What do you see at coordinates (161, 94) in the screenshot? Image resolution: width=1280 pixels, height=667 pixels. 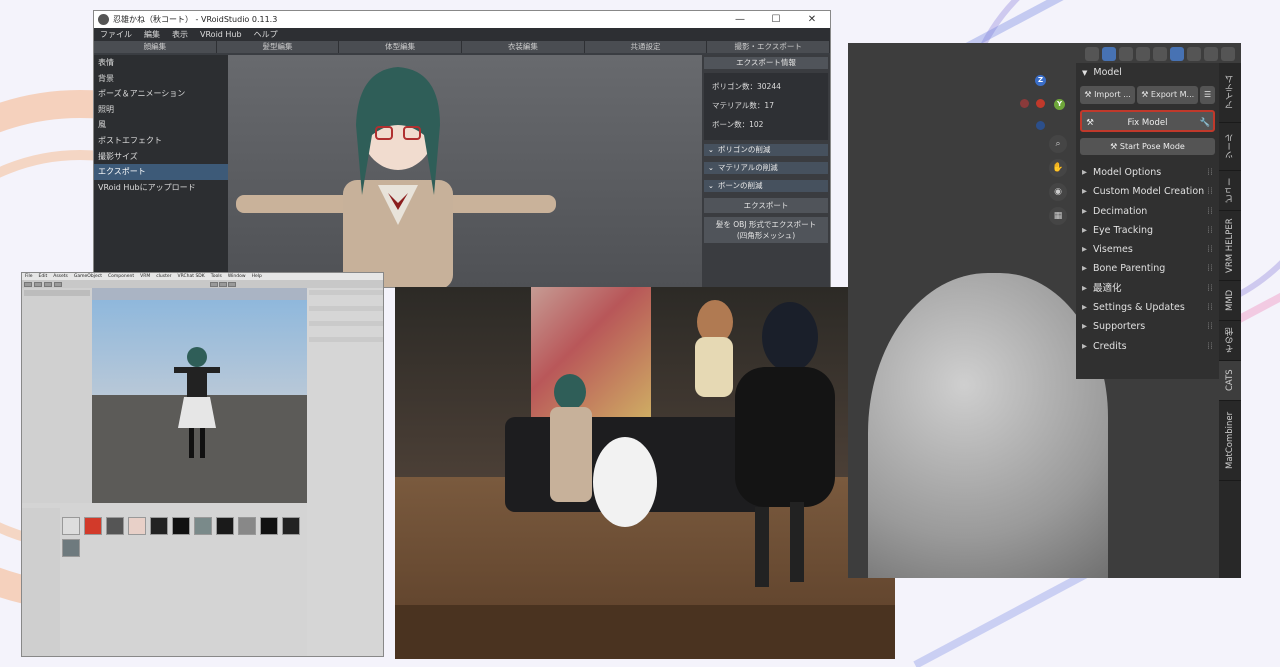 I see `nav-item-pose: ポーズ＆アニメーション` at bounding box center [161, 94].